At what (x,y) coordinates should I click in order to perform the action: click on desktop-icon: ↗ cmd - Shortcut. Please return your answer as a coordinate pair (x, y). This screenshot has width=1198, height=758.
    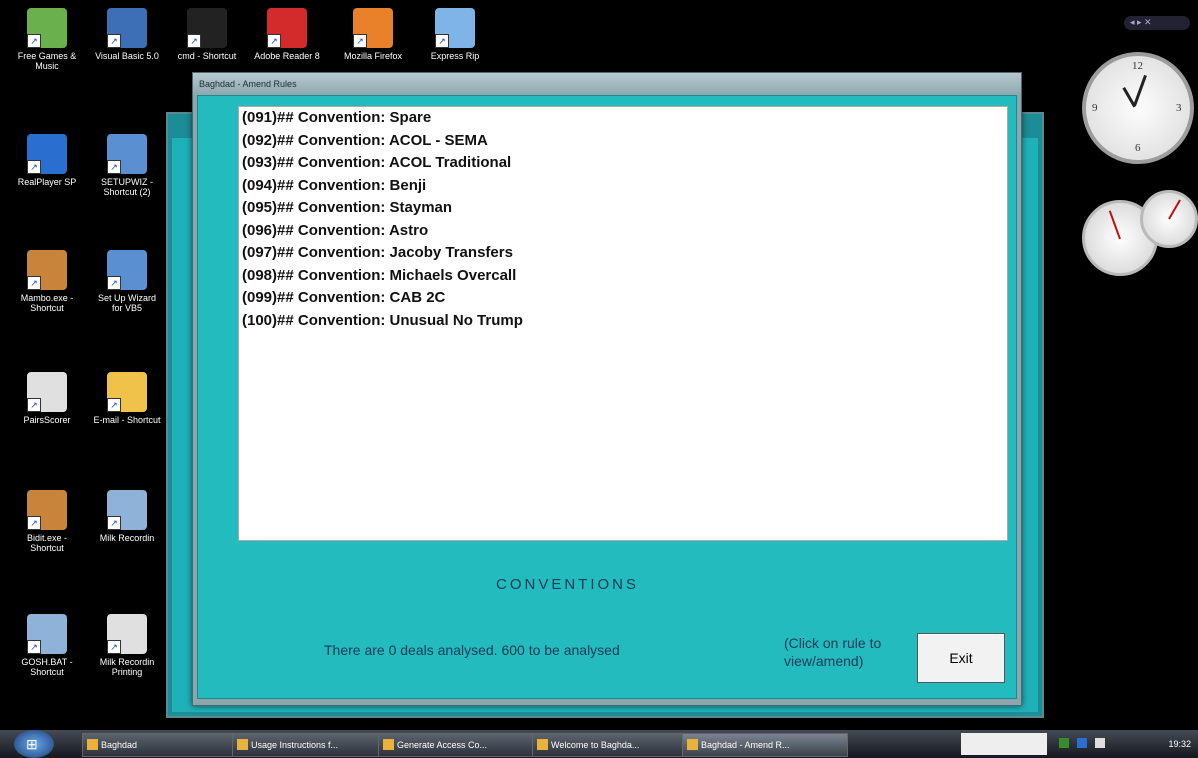
    Looking at the image, I should click on (207, 34).